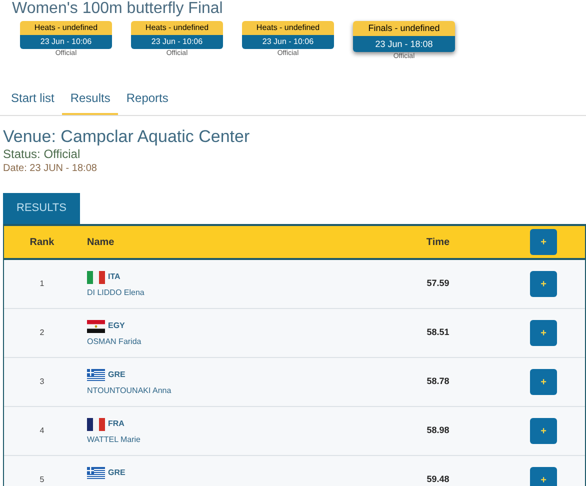 Image resolution: width=586 pixels, height=486 pixels. What do you see at coordinates (42, 480) in the screenshot?
I see `rank-cell-text: 5` at bounding box center [42, 480].